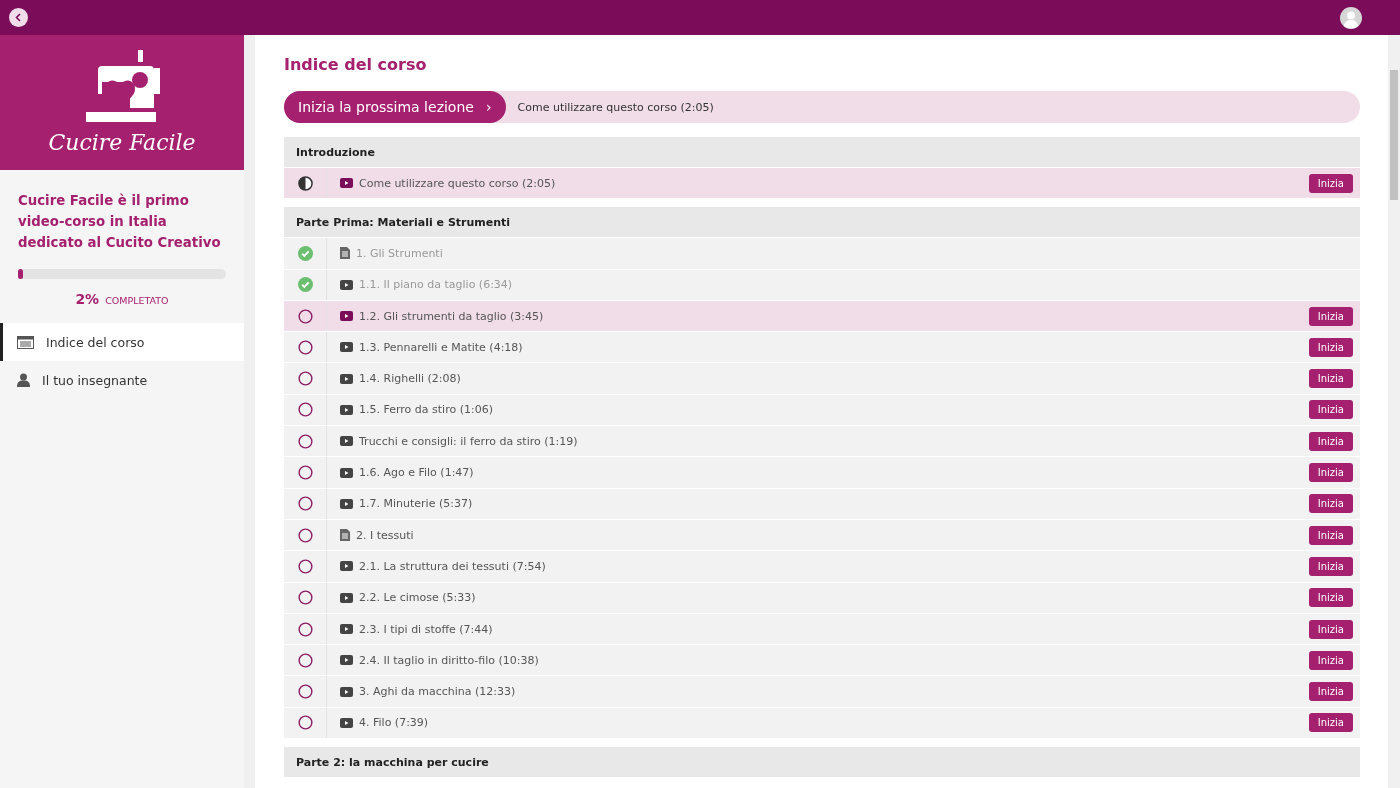  What do you see at coordinates (449, 660) in the screenshot?
I see `lesson-title: 2.4. Il taglio in diritto-filo (10:38)` at bounding box center [449, 660].